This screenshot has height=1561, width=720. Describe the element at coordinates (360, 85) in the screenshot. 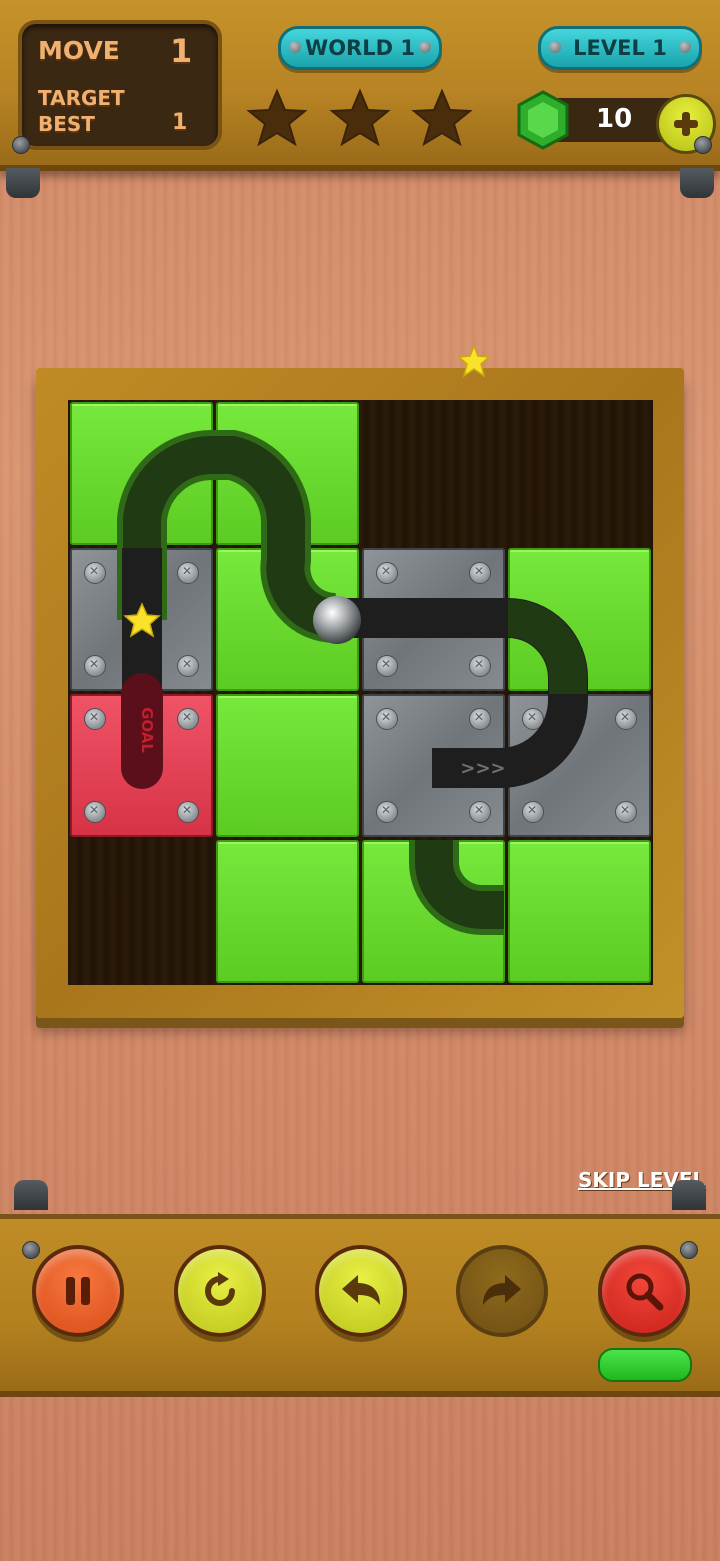

I see `top-hud-bar: MOVE 1 TARGET BEST 1 WORLD 1 LEVEL 1 10` at that location.